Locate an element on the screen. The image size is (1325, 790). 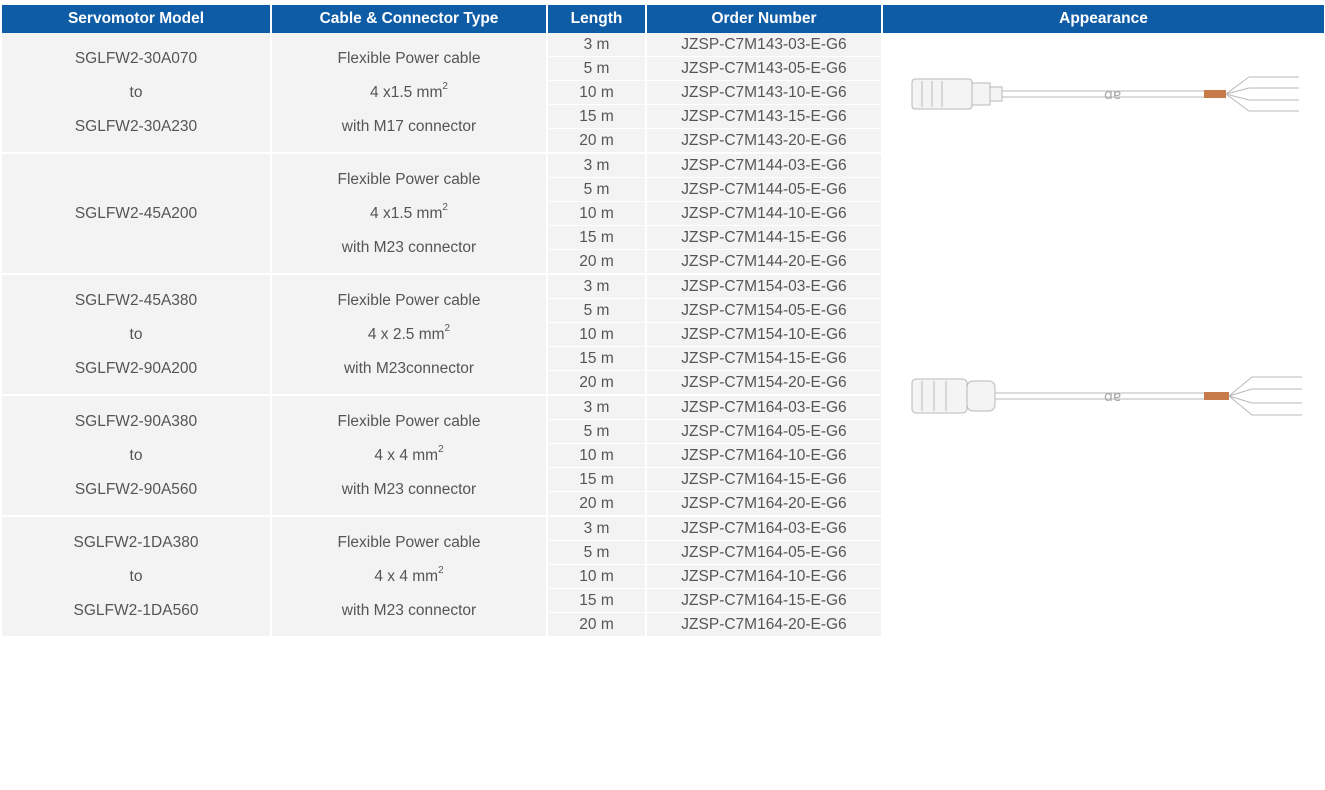
m23-power-cable-icon: ɑɐ is located at coordinates (1103, 396).